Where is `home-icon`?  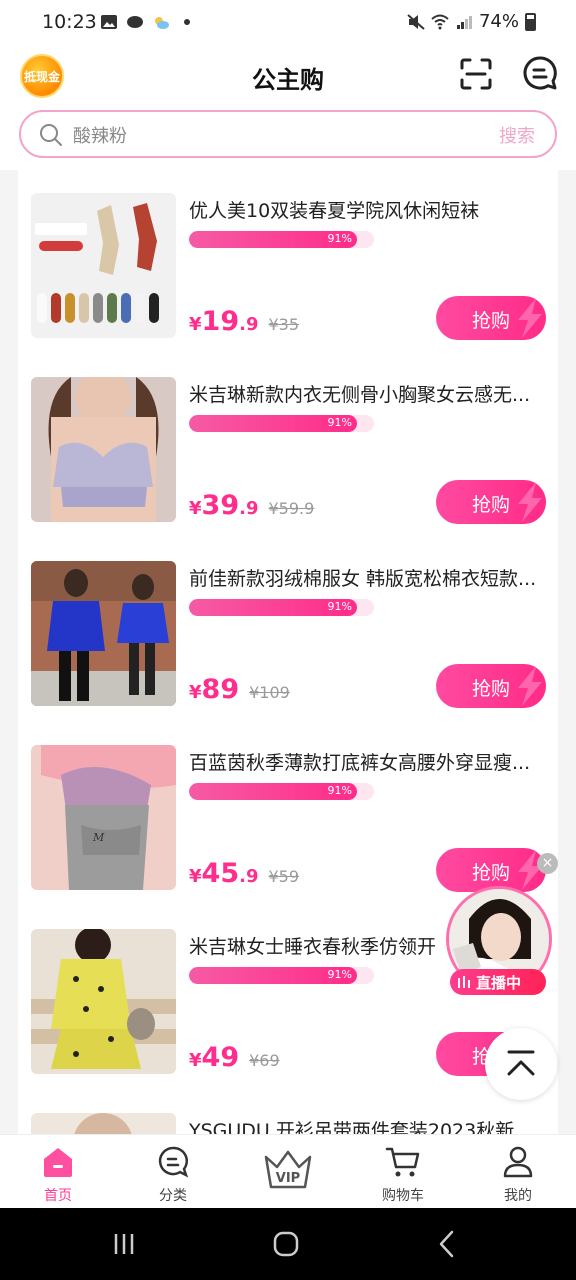 home-icon is located at coordinates (58, 1162).